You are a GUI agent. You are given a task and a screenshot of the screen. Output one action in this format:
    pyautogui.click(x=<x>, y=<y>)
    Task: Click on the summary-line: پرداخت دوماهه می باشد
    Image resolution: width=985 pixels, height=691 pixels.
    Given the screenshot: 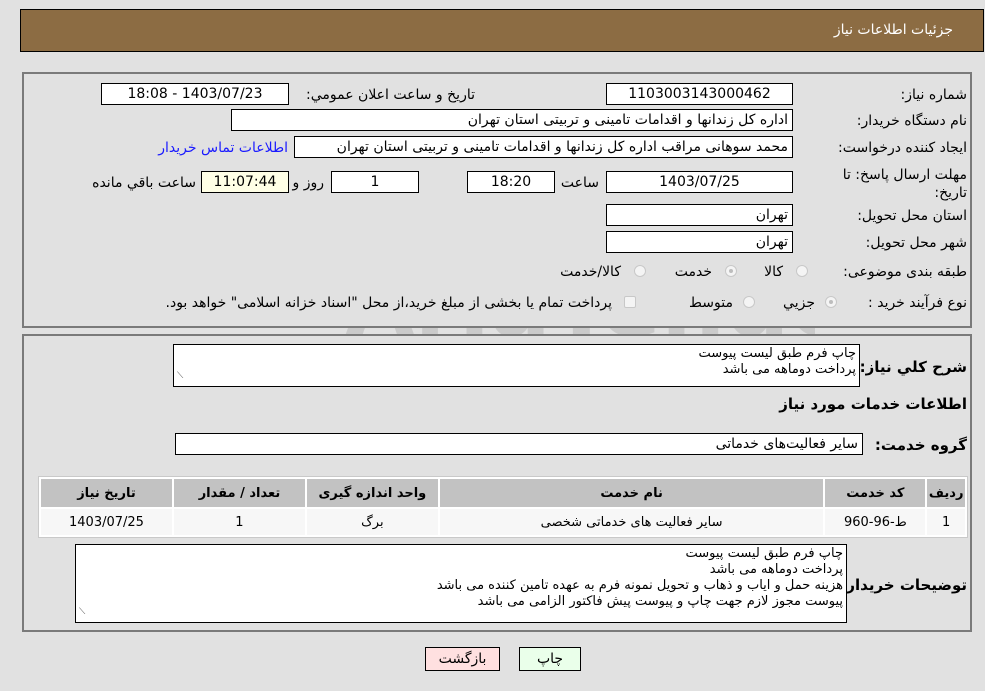 What is the action you would take?
    pyautogui.click(x=789, y=369)
    